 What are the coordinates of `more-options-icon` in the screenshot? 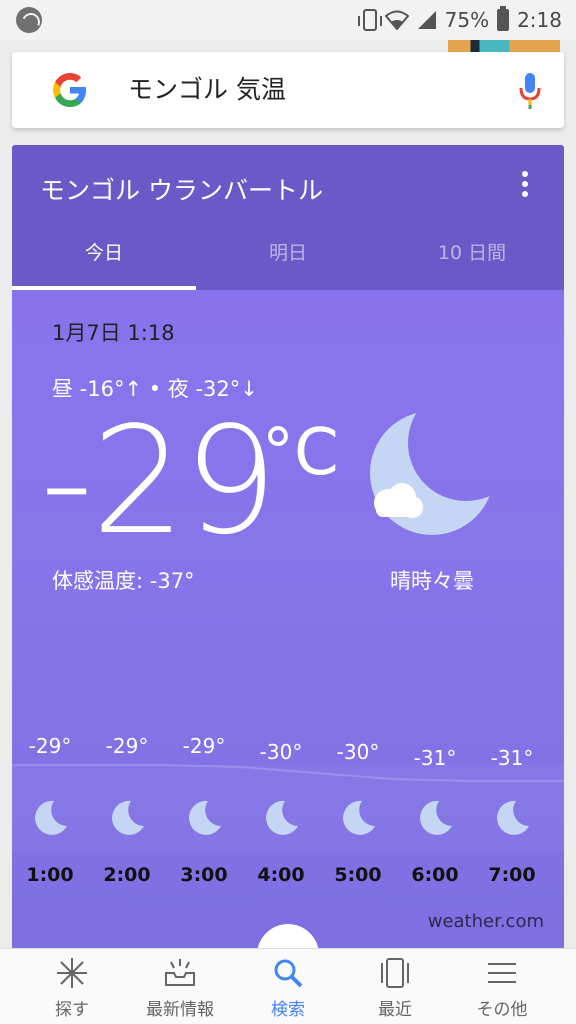 It's located at (525, 186).